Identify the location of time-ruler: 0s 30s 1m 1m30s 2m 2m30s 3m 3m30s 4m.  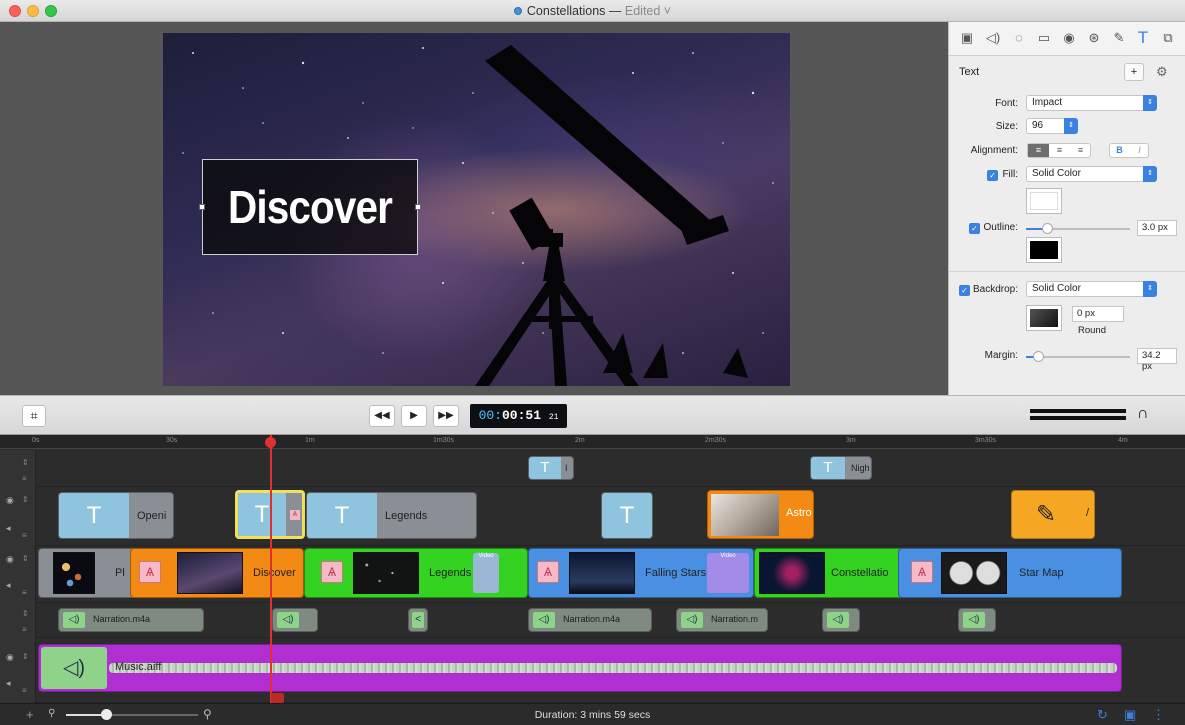
(592, 442).